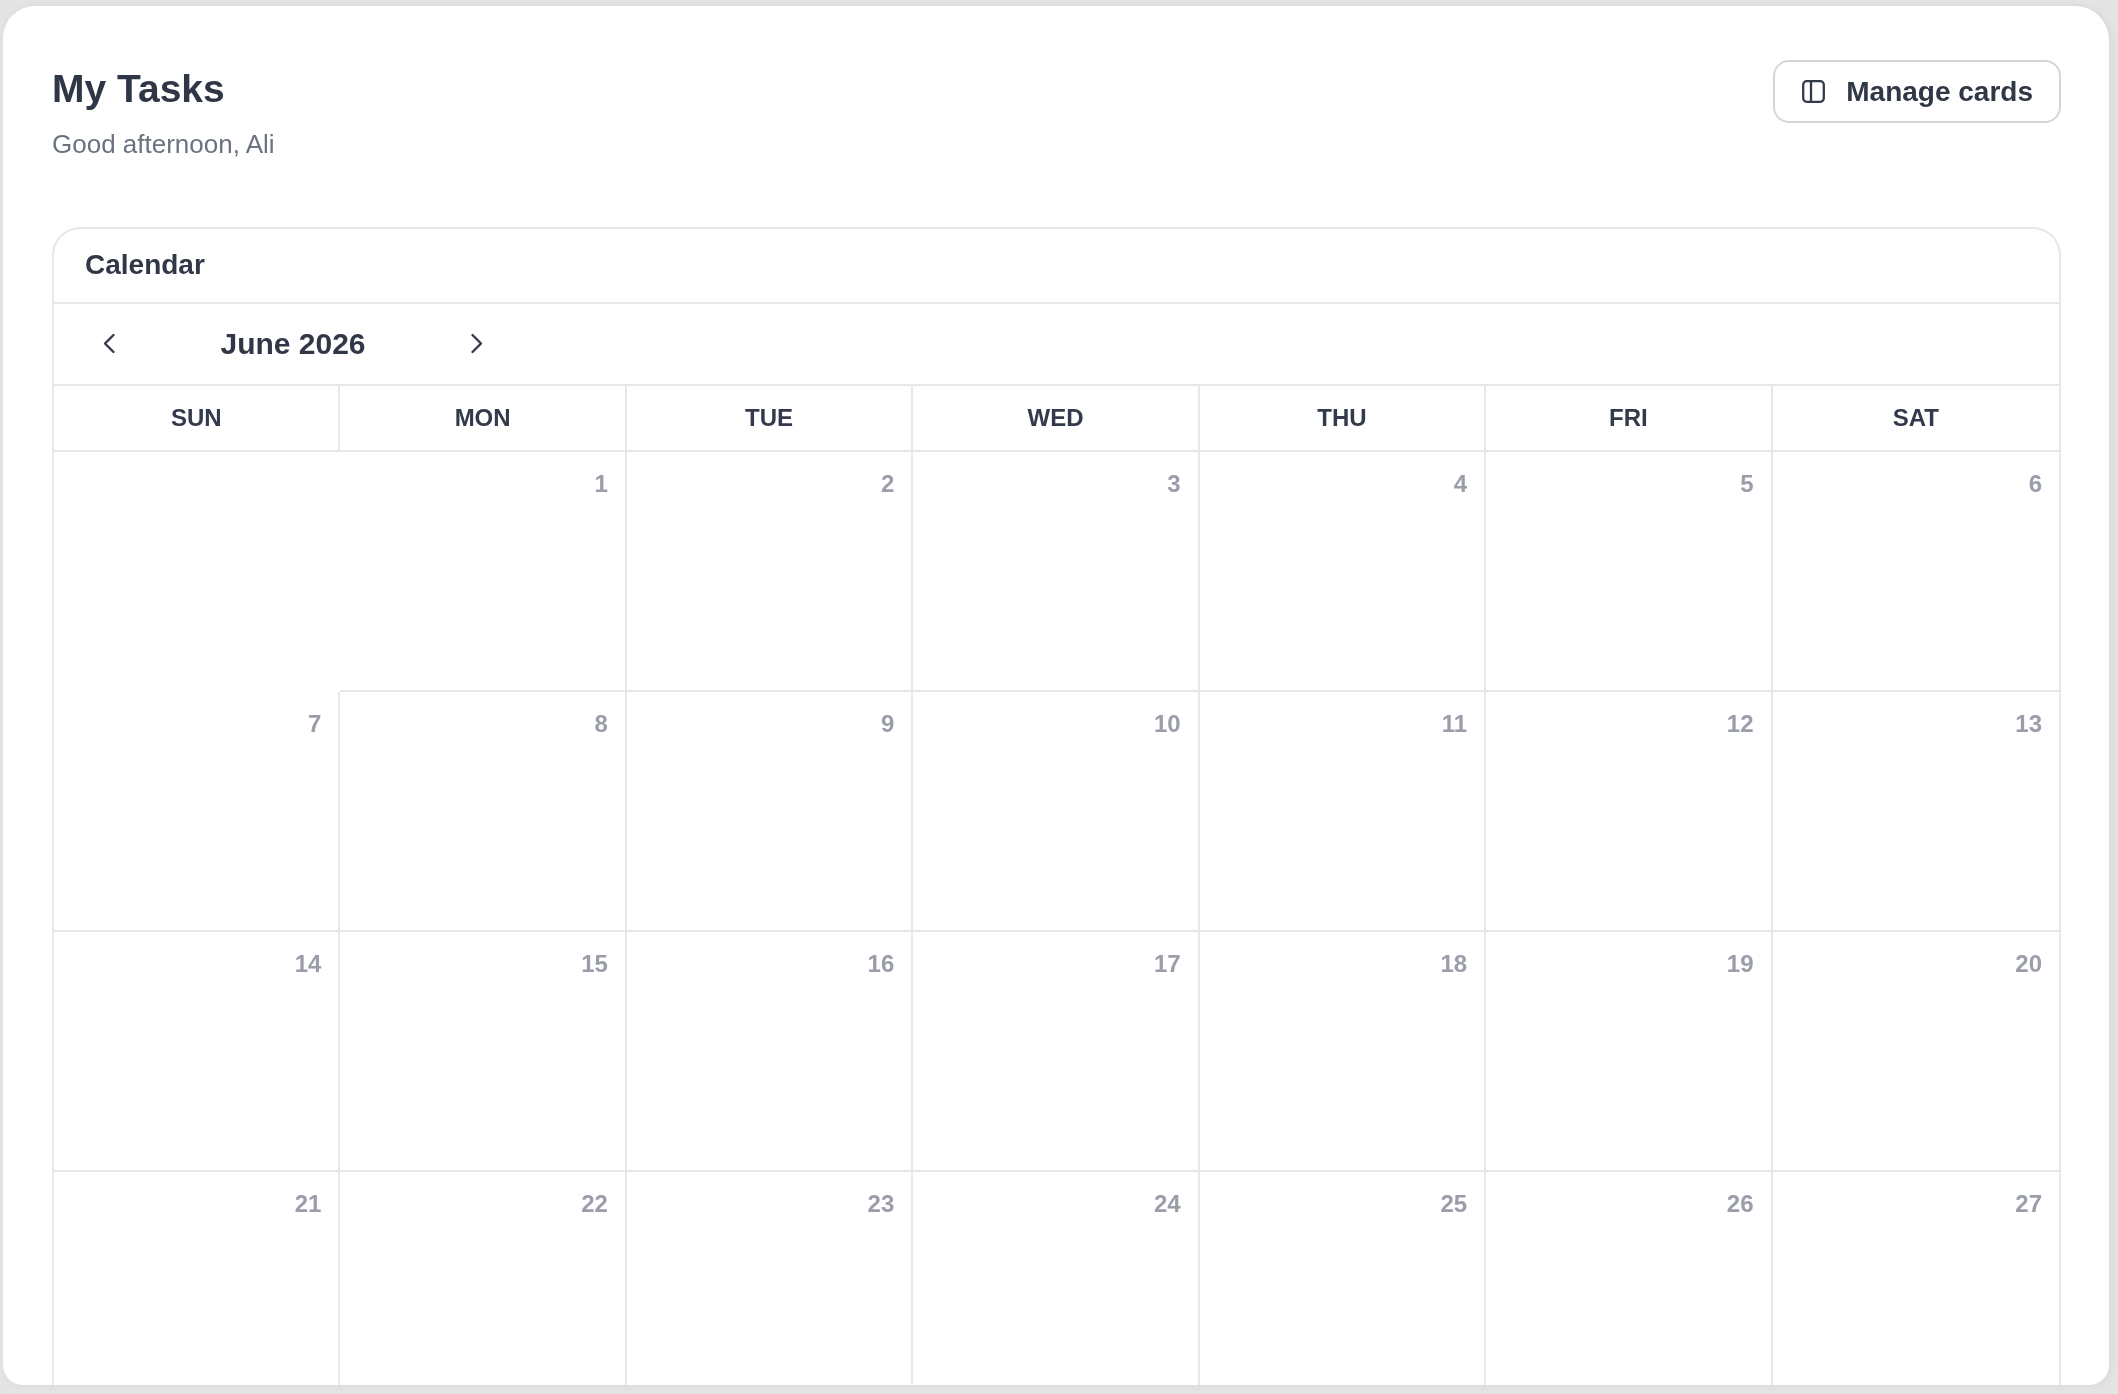  I want to click on card-title: Calendar, so click(145, 265).